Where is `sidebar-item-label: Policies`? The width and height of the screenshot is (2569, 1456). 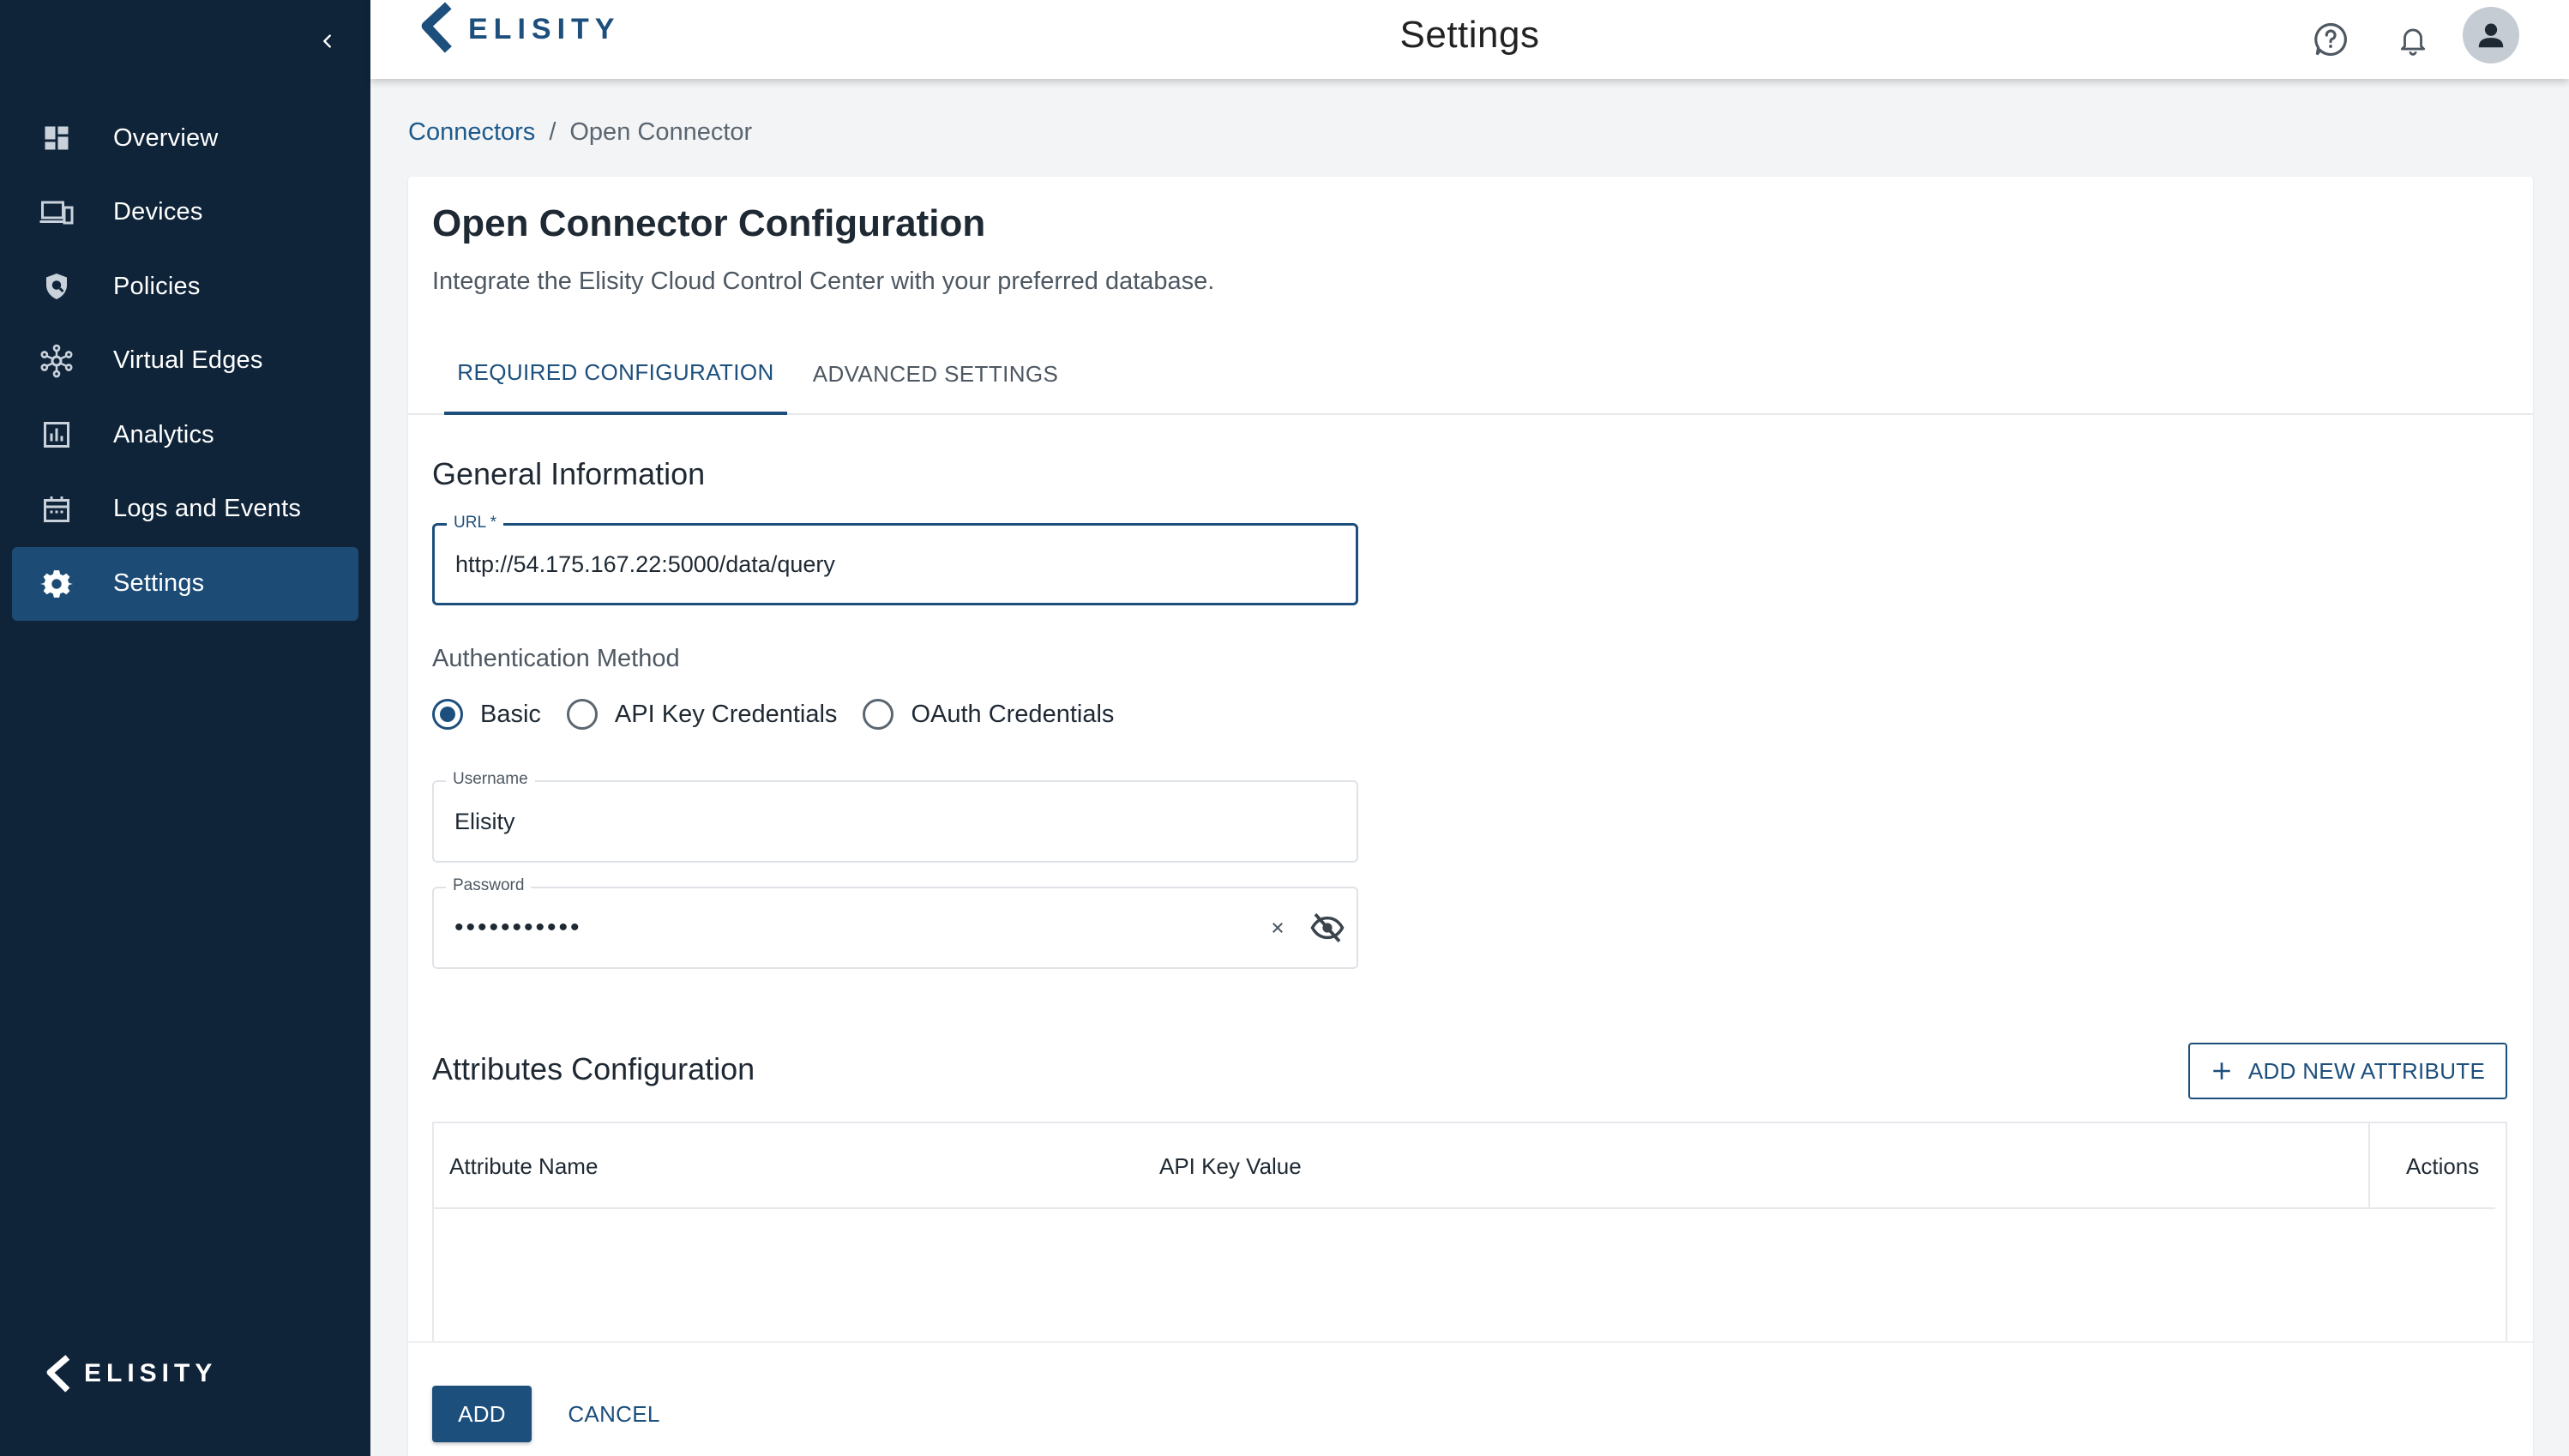 sidebar-item-label: Policies is located at coordinates (157, 286).